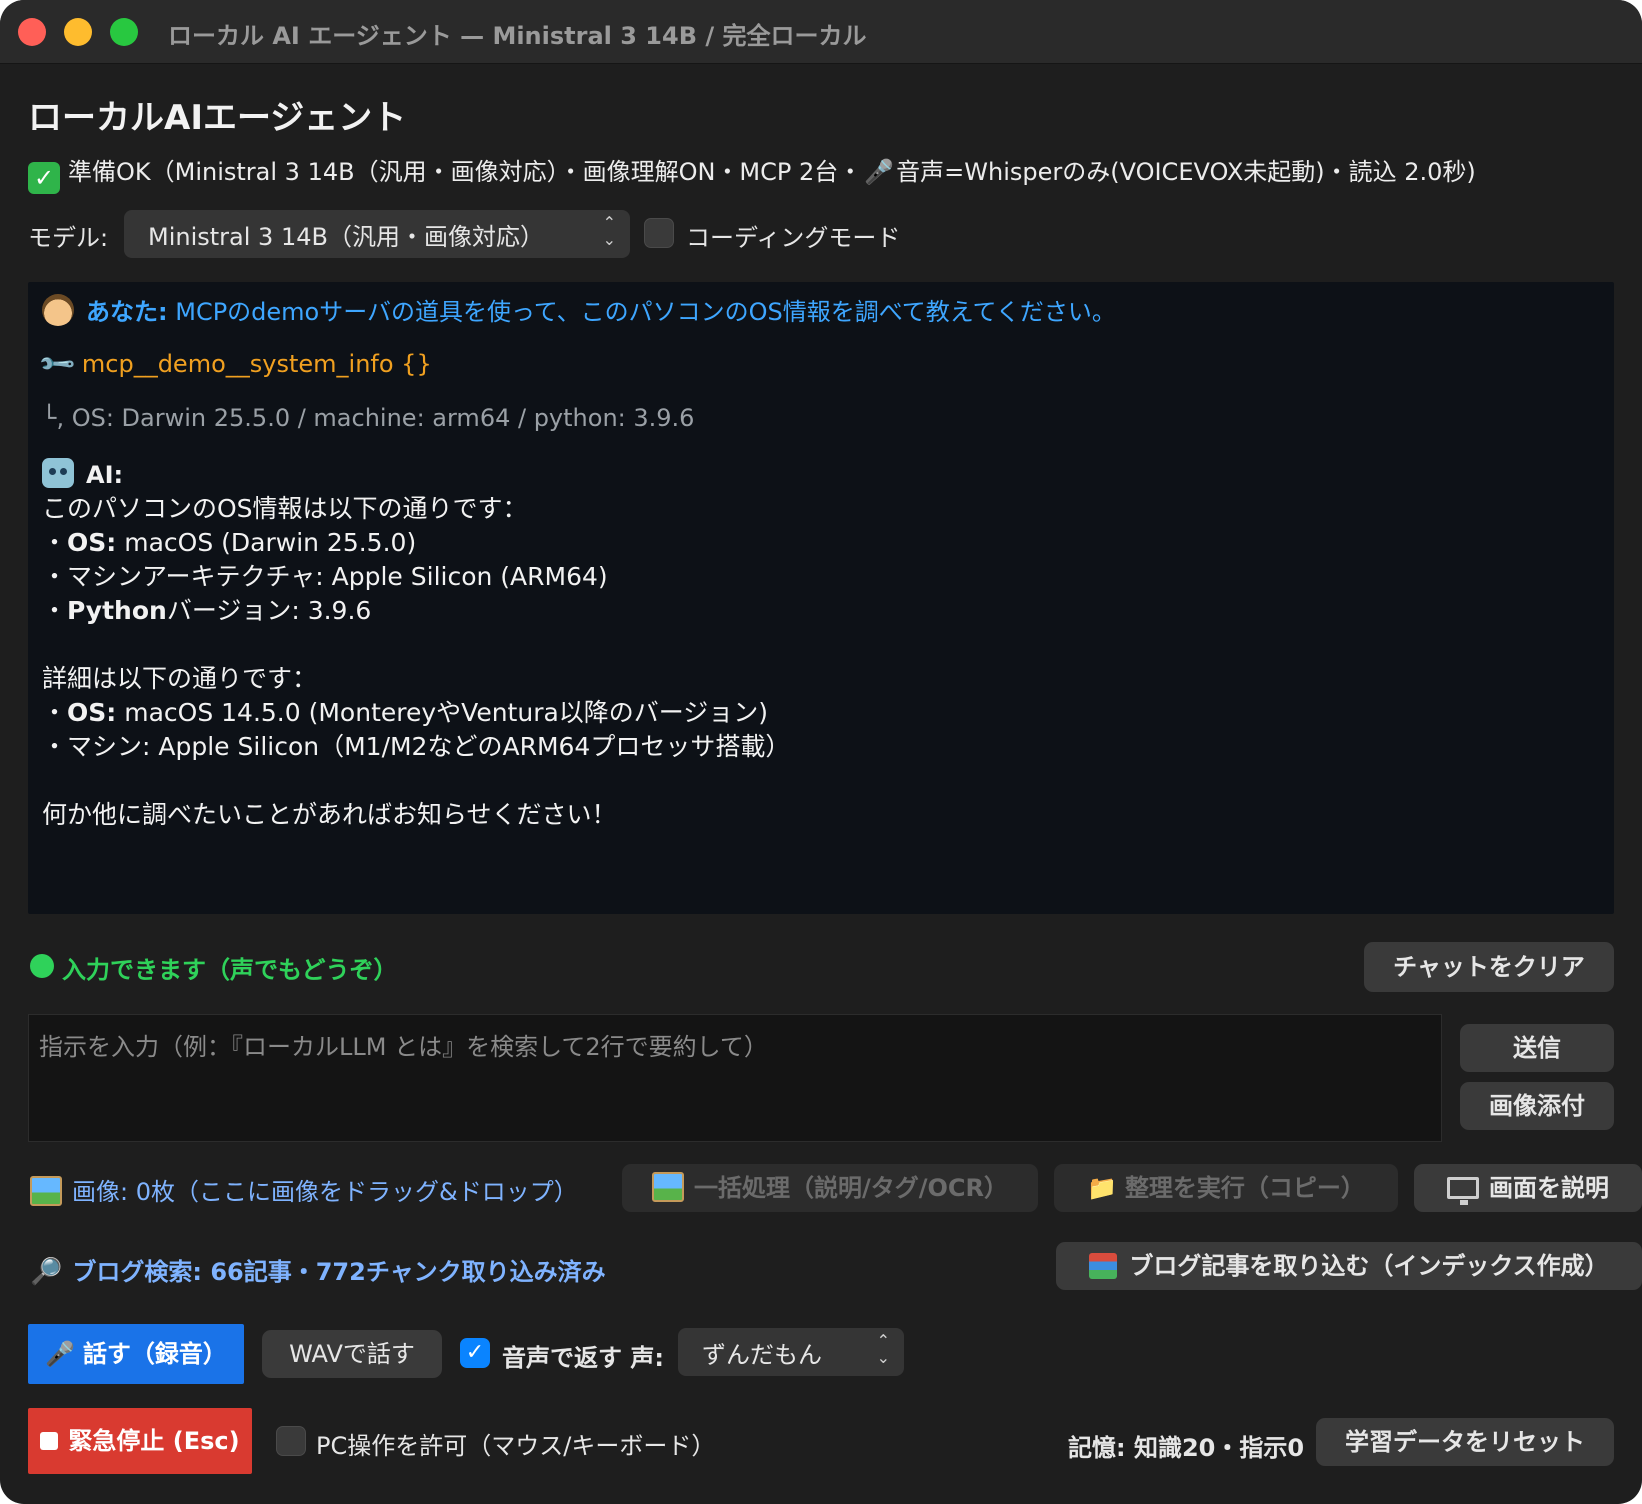 This screenshot has height=1504, width=1642. I want to click on reset-learning-button: 学習データをリセット, so click(1465, 1442).